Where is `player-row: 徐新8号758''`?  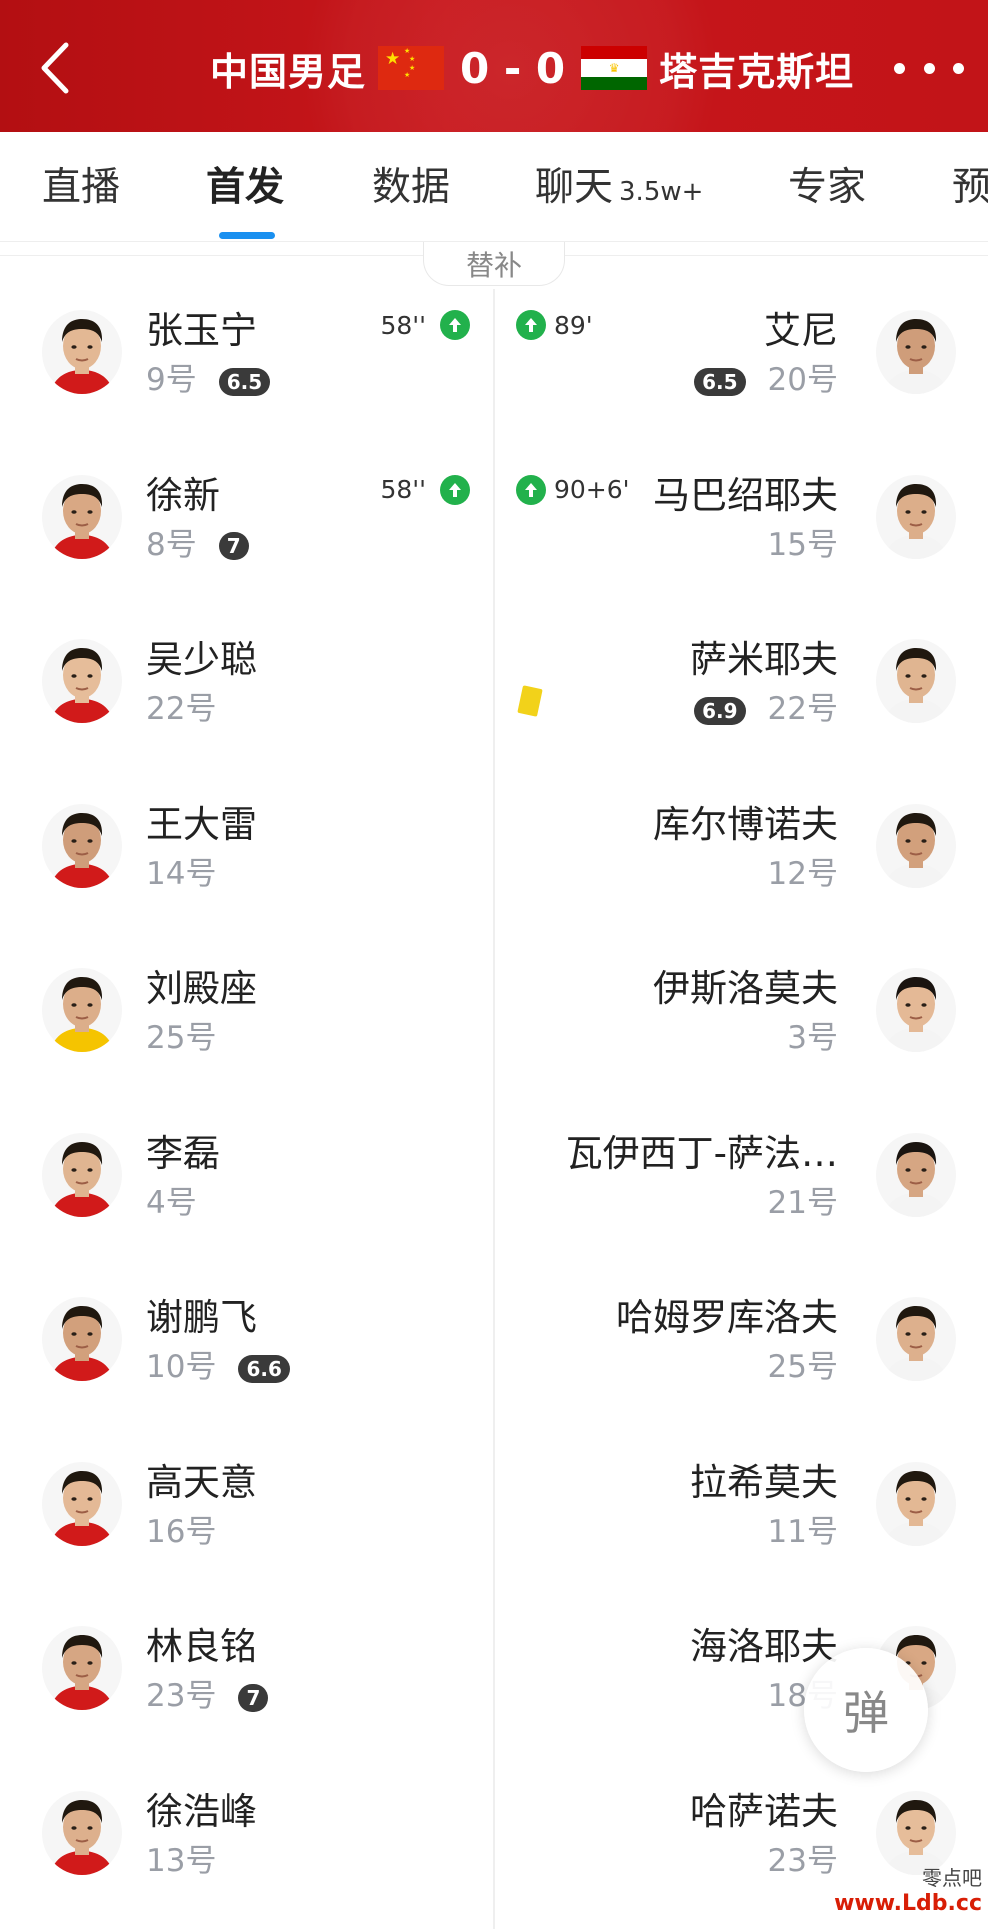
player-row: 徐新8号758'' is located at coordinates (245, 517).